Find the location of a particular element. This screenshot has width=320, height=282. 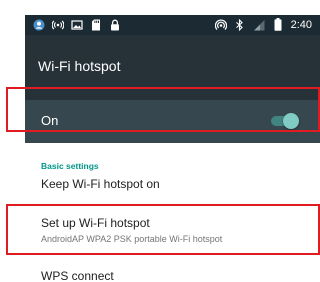

lock-icon is located at coordinates (115, 24).